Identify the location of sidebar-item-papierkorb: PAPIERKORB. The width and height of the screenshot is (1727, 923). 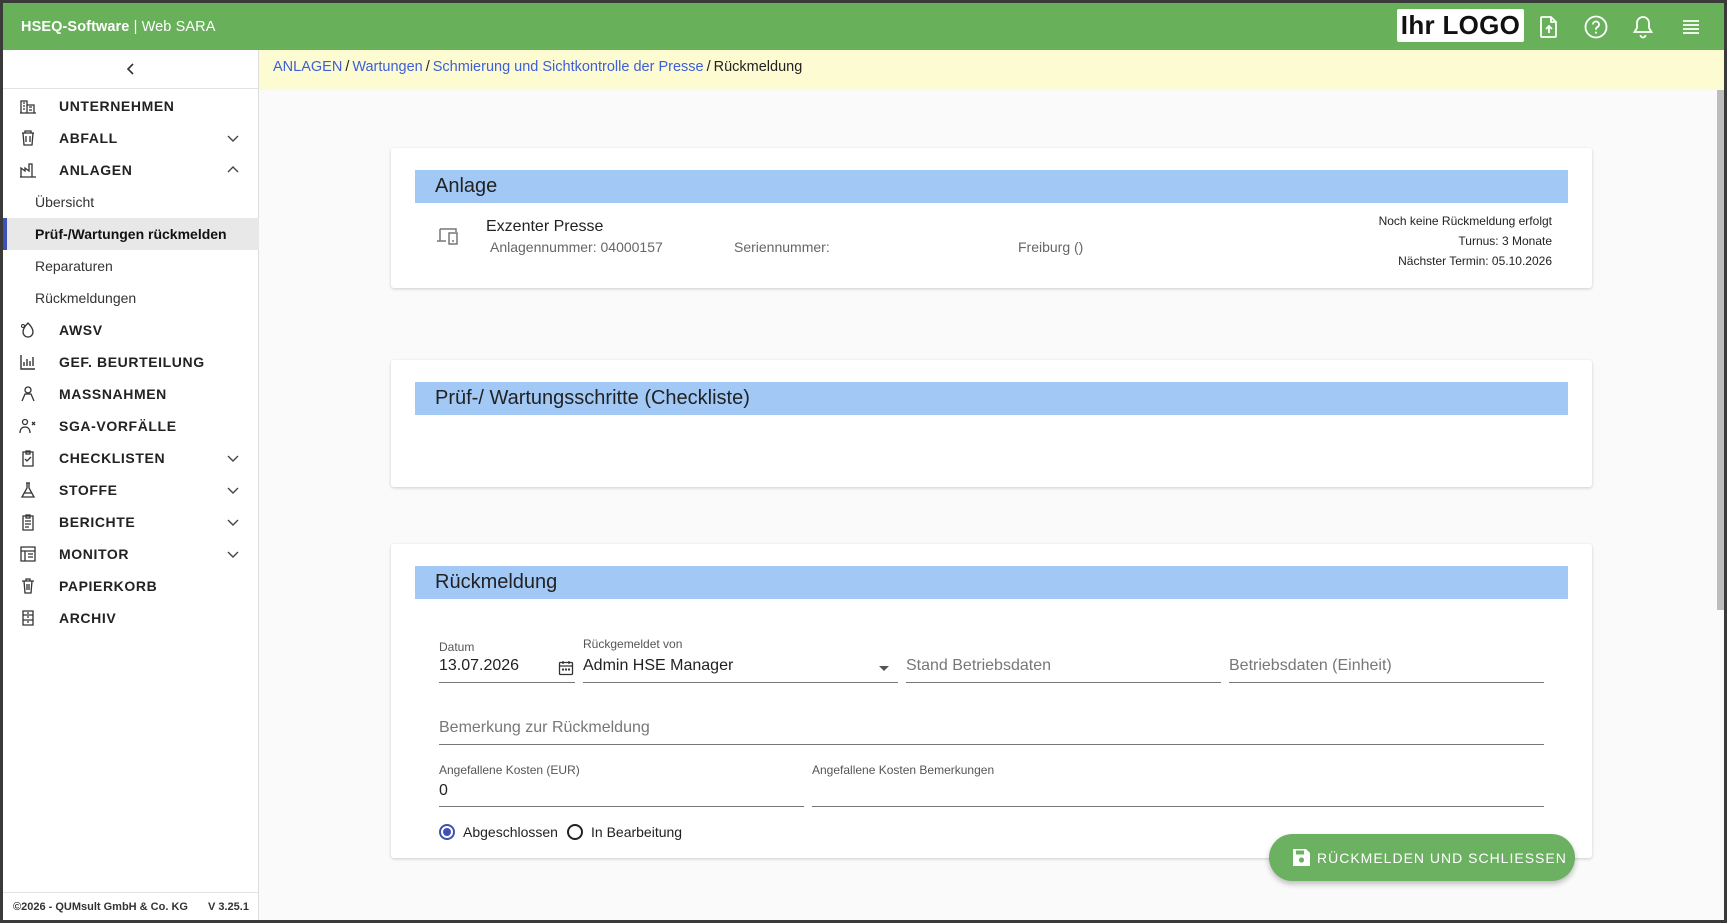
(131, 586).